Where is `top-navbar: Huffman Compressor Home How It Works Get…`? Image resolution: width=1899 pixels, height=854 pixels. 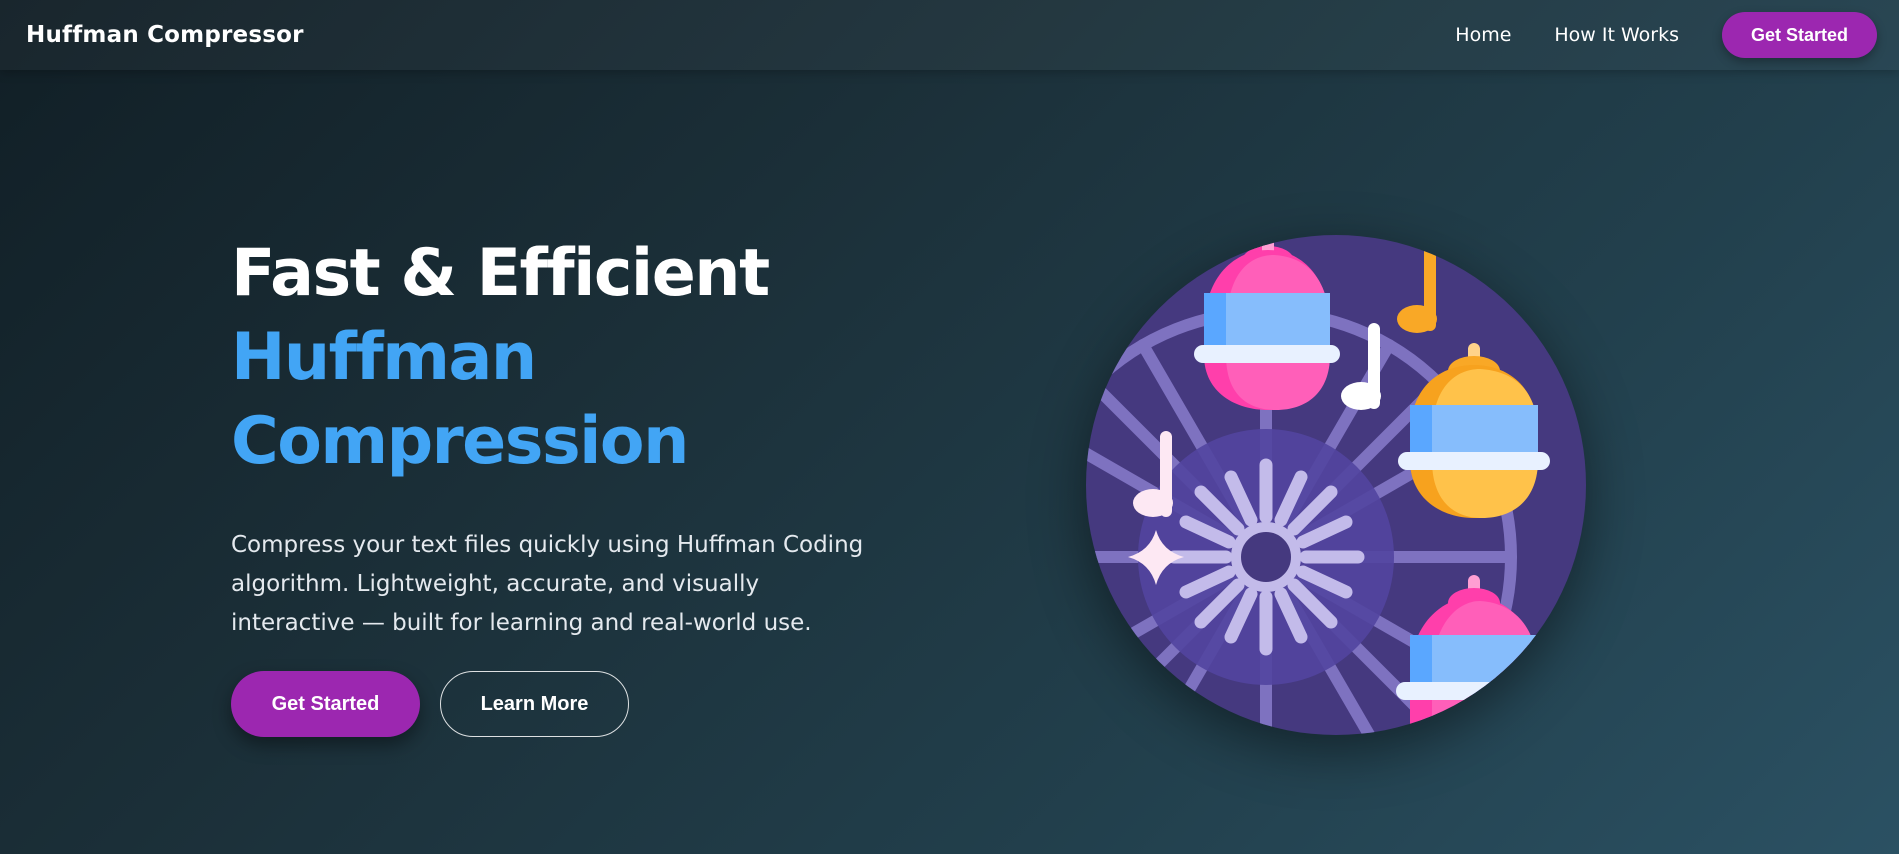 top-navbar: Huffman Compressor Home How It Works Get… is located at coordinates (949, 35).